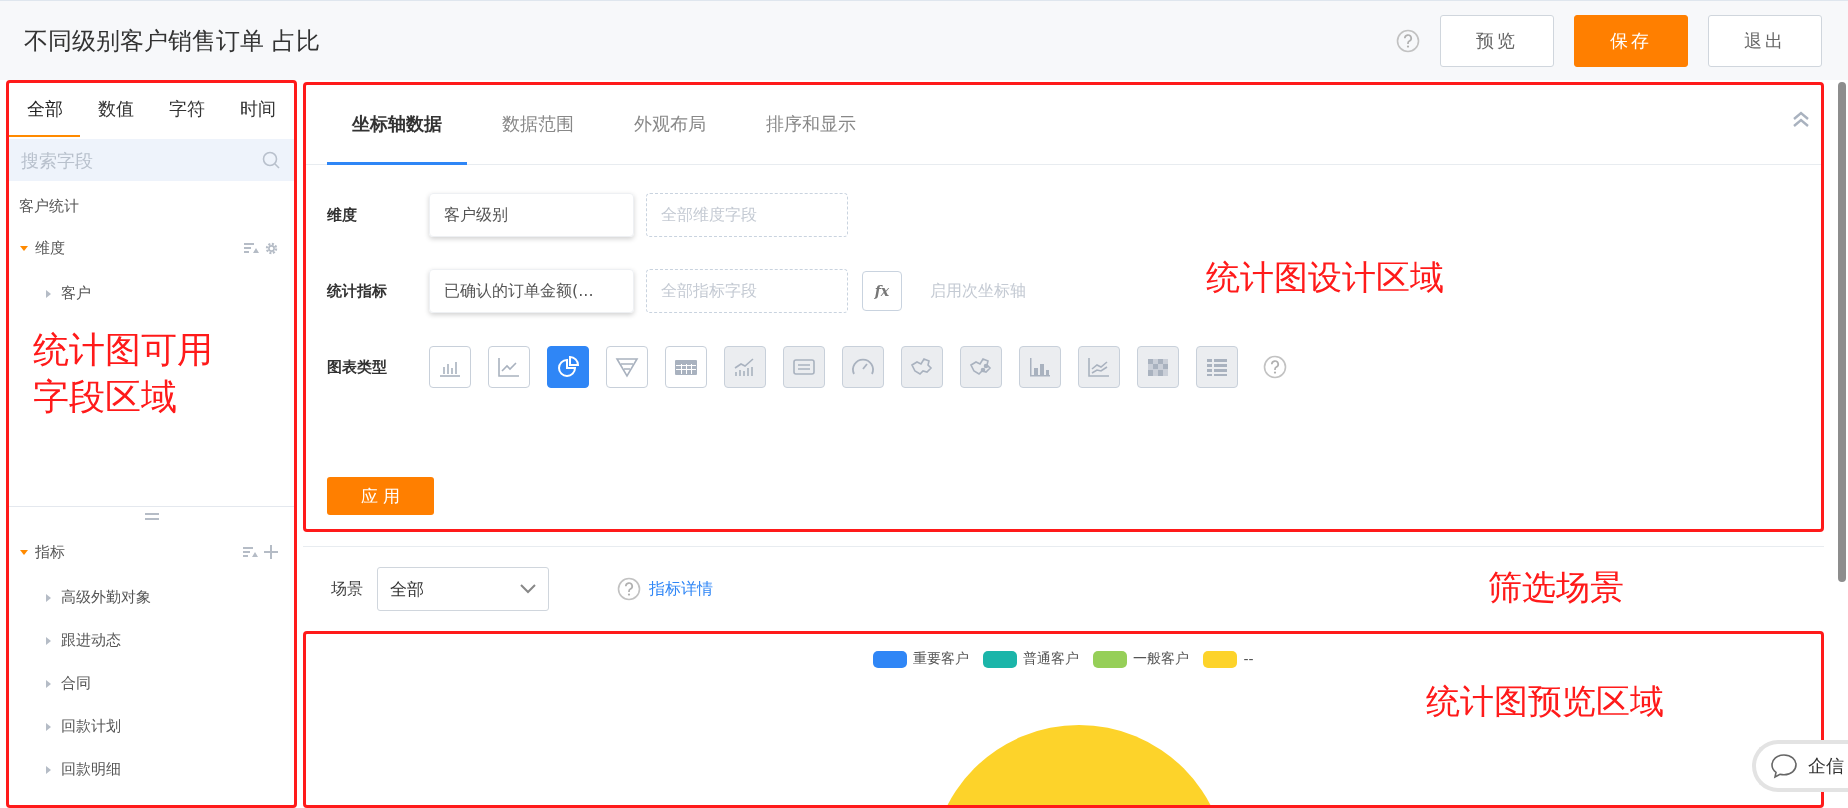  Describe the element at coordinates (347, 589) in the screenshot. I see `scene-label: 场景` at that location.